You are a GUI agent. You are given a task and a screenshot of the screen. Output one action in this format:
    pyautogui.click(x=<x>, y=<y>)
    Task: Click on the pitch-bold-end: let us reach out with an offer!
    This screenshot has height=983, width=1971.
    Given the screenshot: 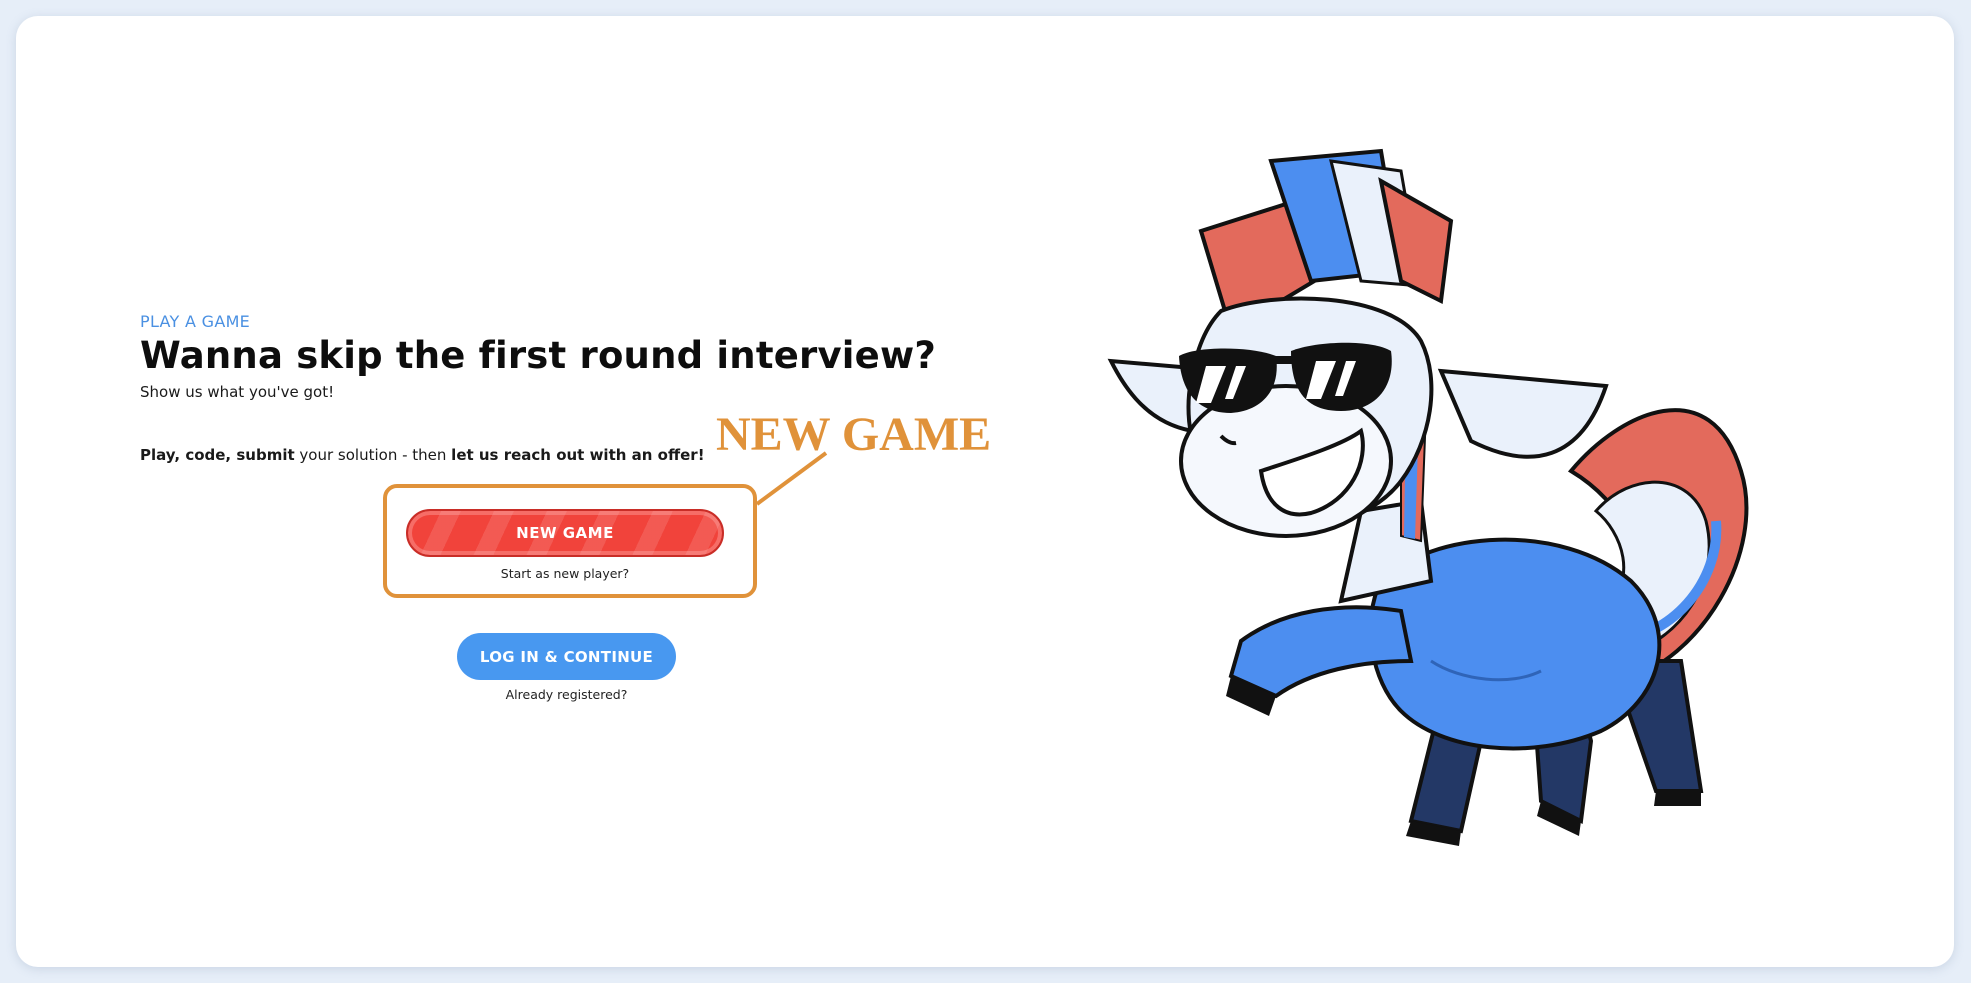 What is the action you would take?
    pyautogui.click(x=578, y=455)
    